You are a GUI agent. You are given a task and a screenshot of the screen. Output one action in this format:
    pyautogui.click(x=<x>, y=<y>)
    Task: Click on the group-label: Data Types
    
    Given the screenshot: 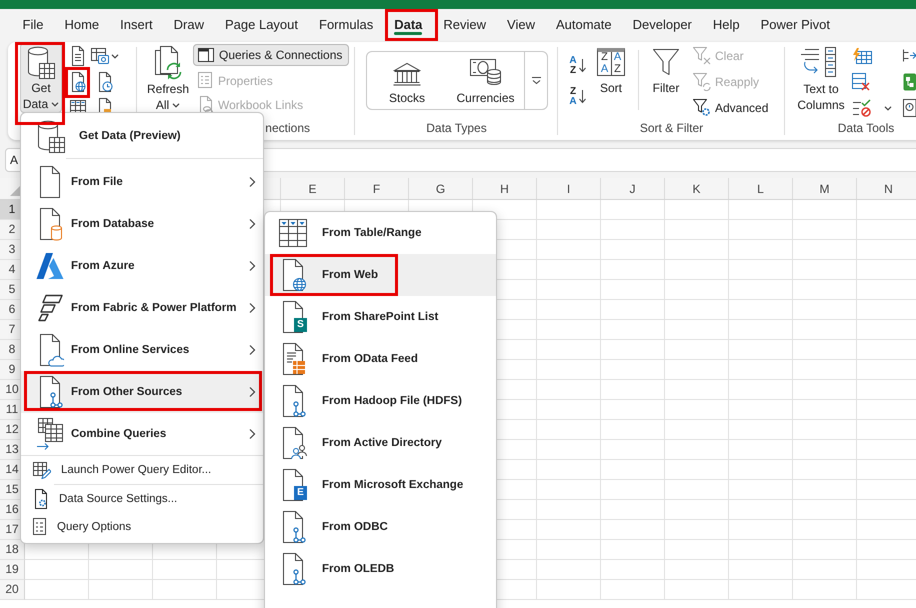 What is the action you would take?
    pyautogui.click(x=456, y=128)
    